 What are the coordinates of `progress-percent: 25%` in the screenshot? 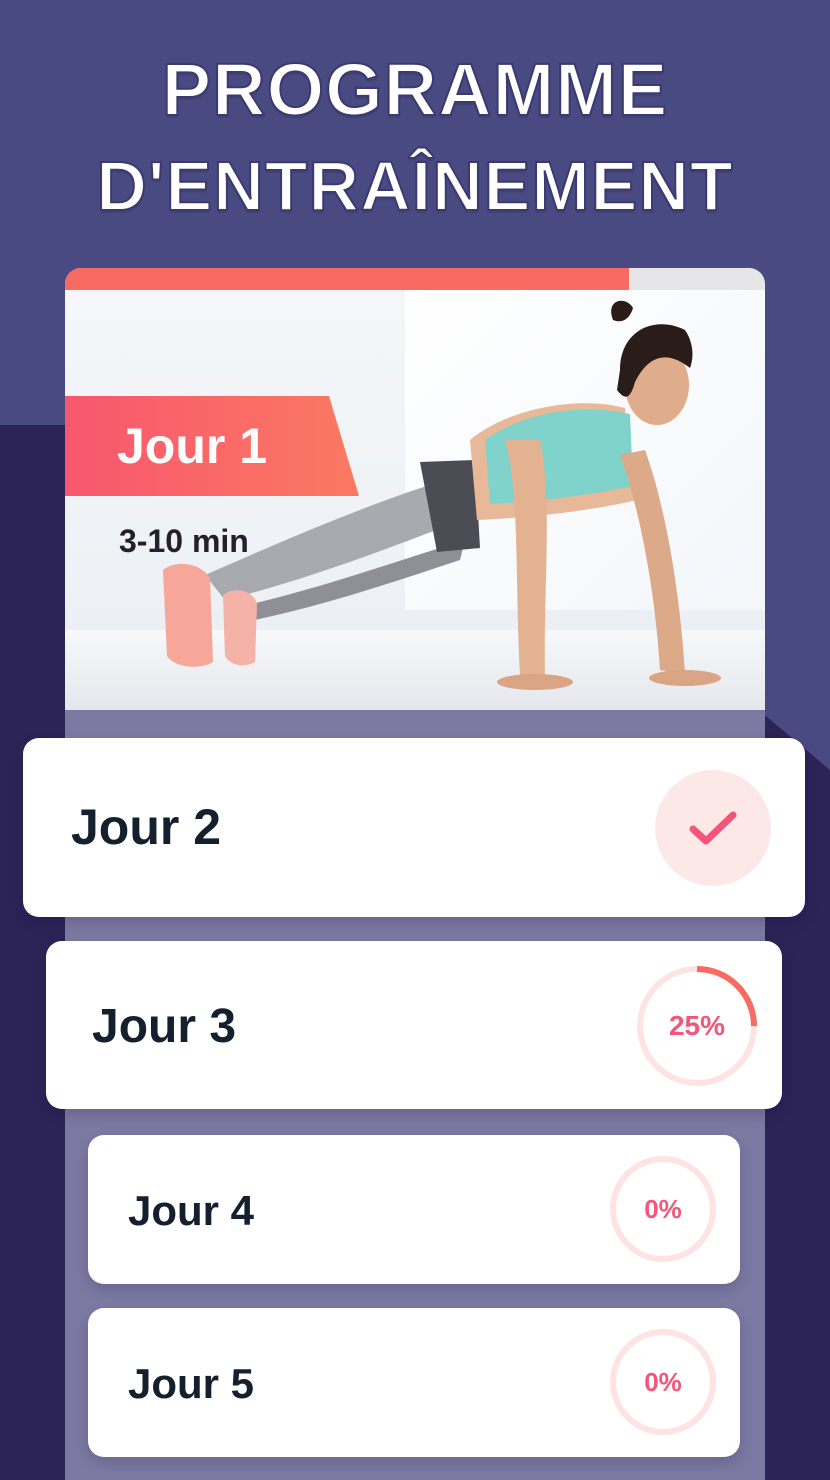 It's located at (697, 1025).